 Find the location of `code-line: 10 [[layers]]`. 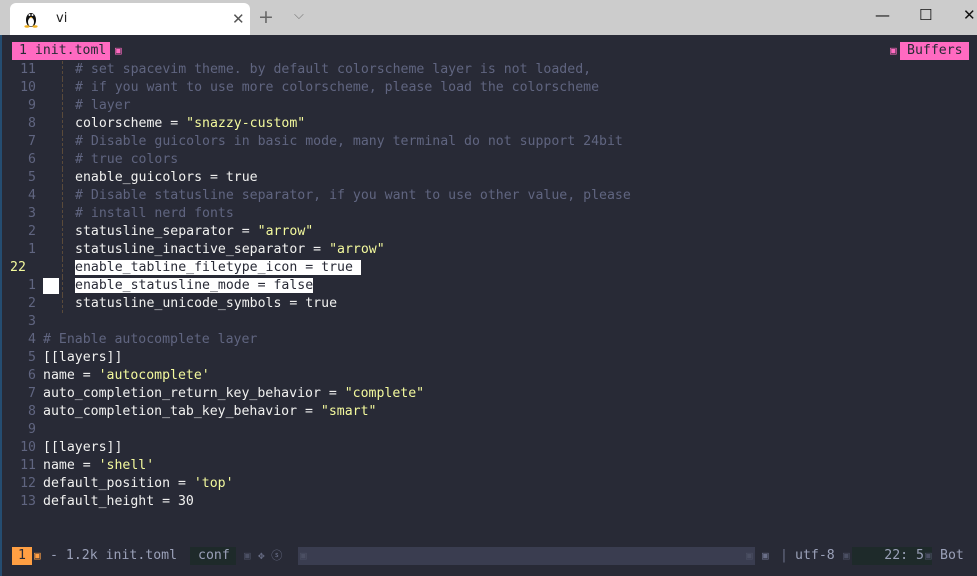

code-line: 10 [[layers]] is located at coordinates (488, 448).